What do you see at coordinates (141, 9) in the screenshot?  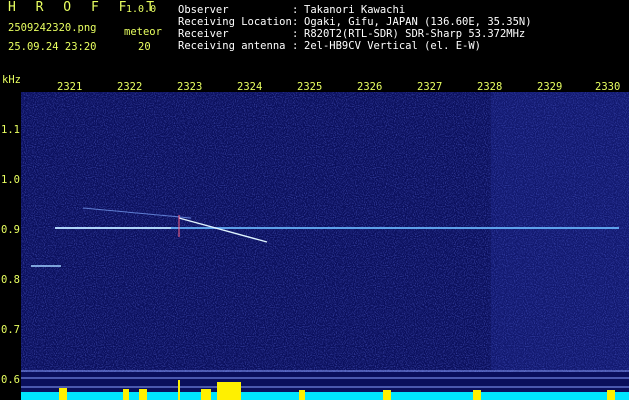 I see `app-version: 1.0.0` at bounding box center [141, 9].